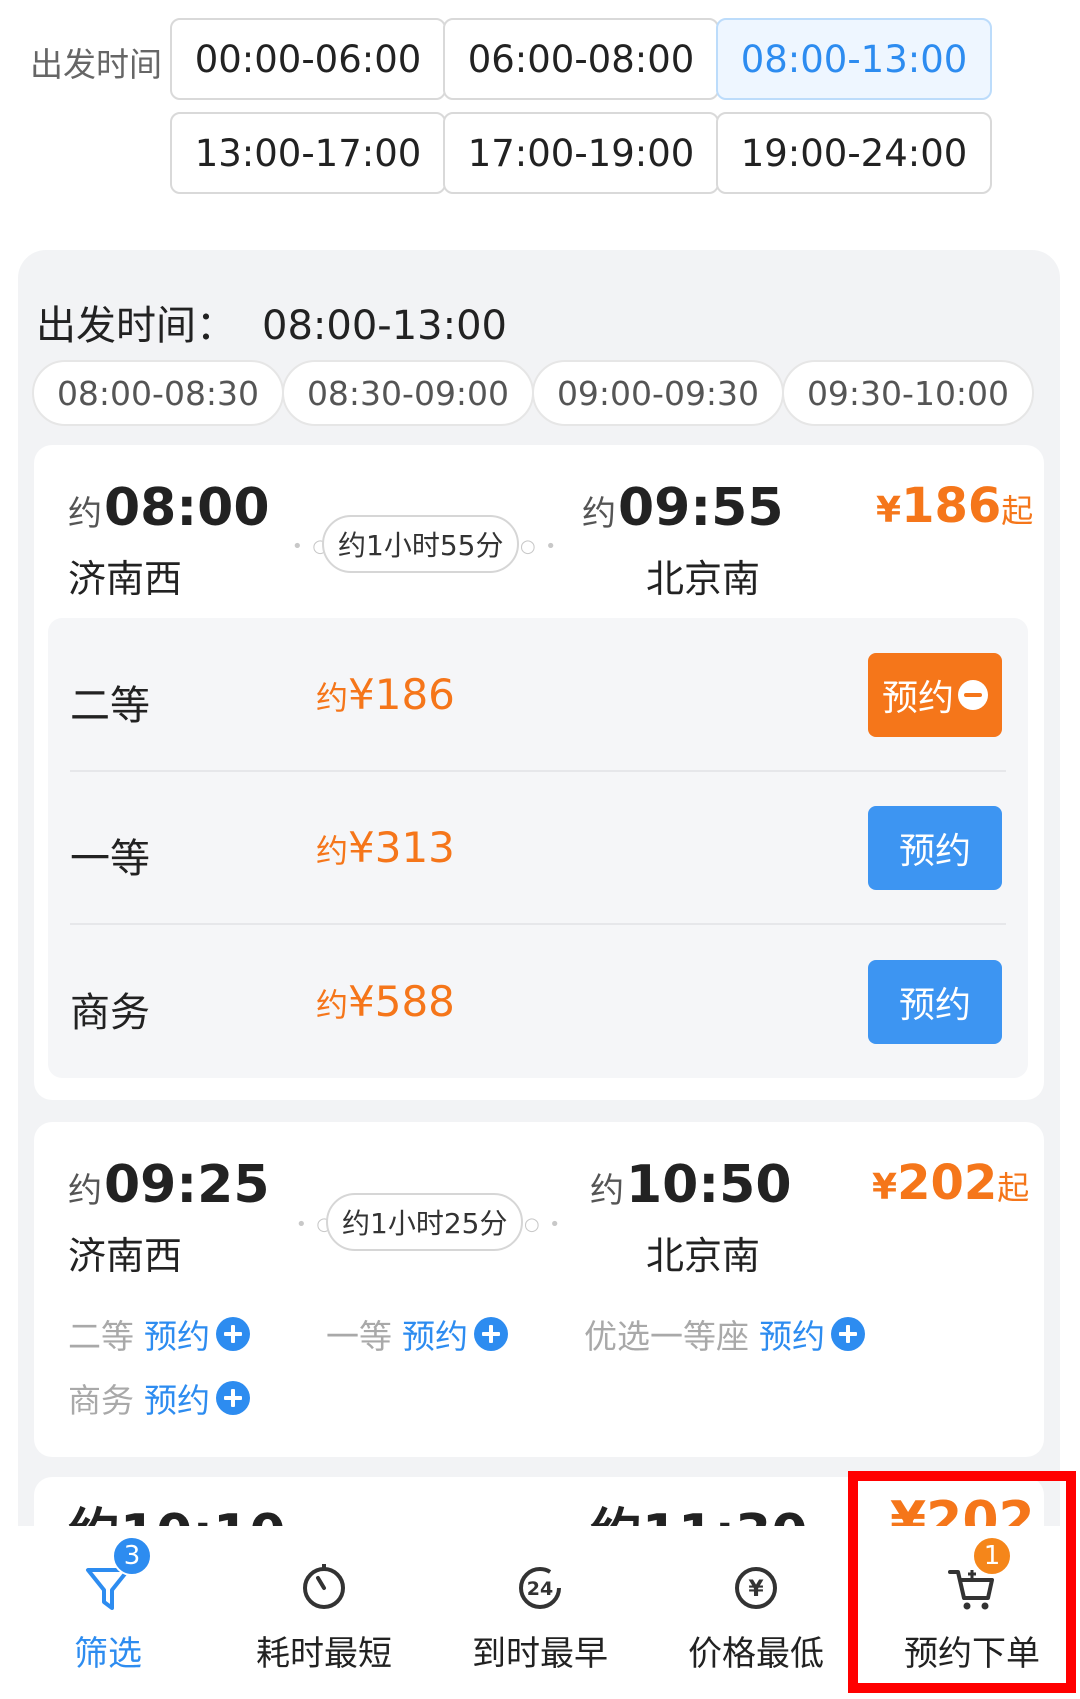 This screenshot has width=1080, height=1699. I want to click on seat-option-first-class: 一等 预约, so click(417, 1334).